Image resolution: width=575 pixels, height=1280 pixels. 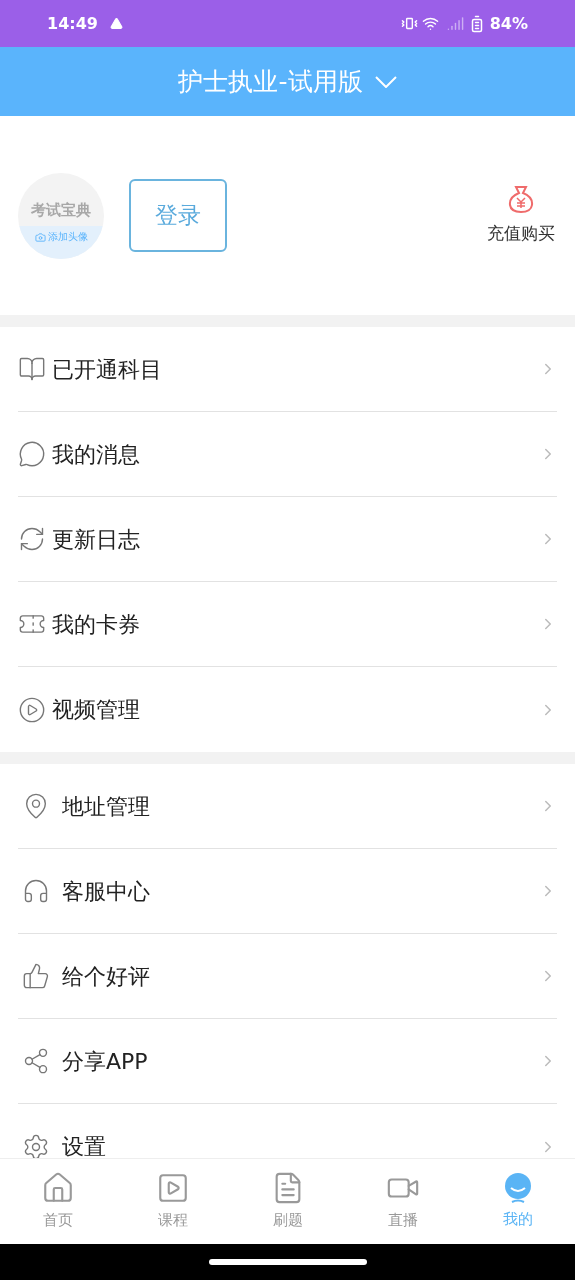 I want to click on menu-item-label: 已开通科目, so click(x=107, y=369).